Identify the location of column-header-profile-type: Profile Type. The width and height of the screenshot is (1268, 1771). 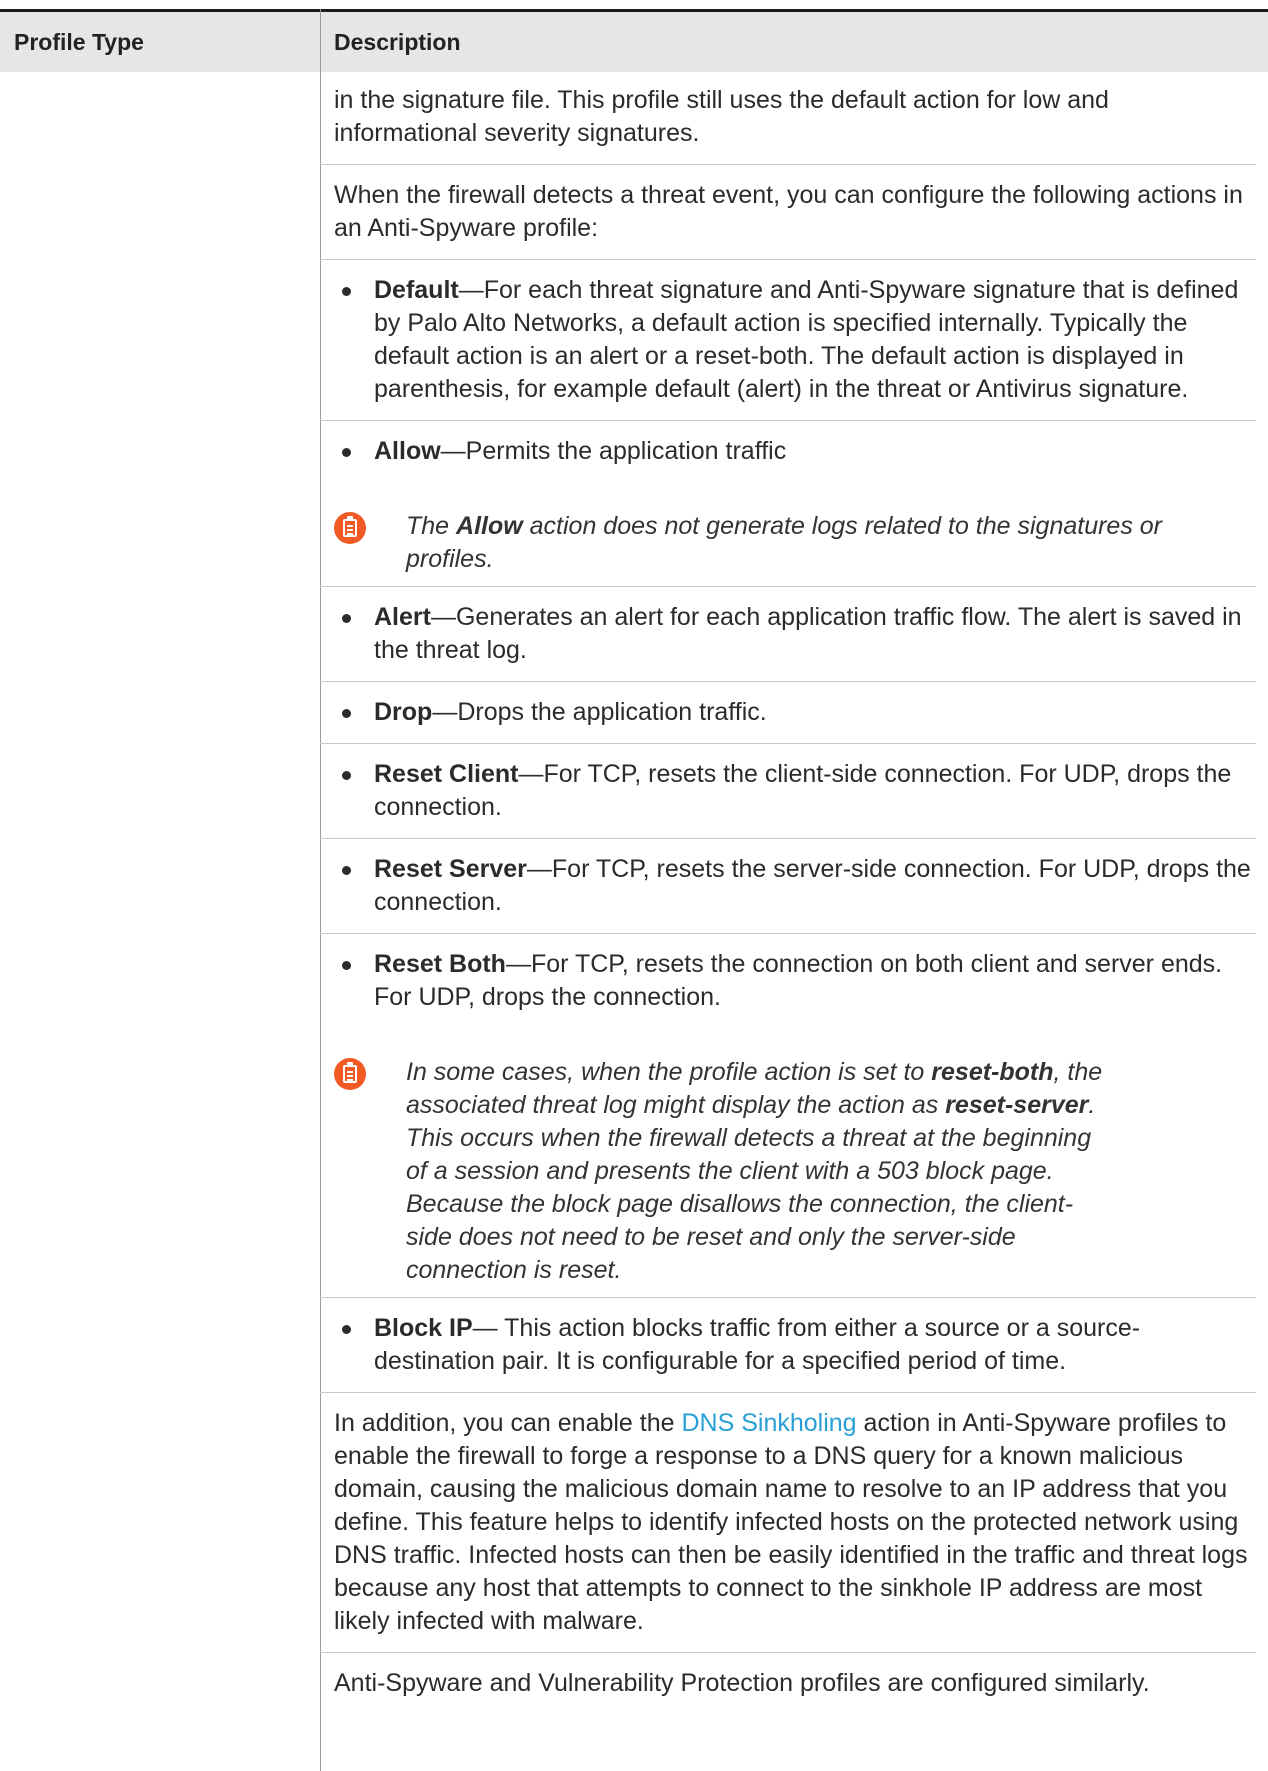
(79, 42).